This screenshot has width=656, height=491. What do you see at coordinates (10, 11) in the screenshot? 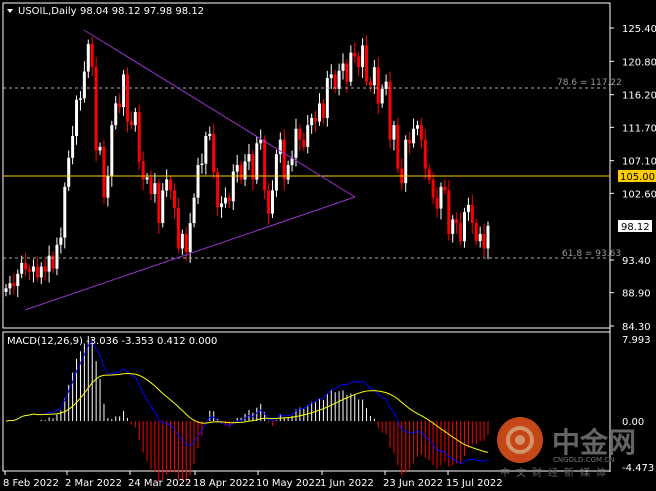
I see `collapse-triangle-icon` at bounding box center [10, 11].